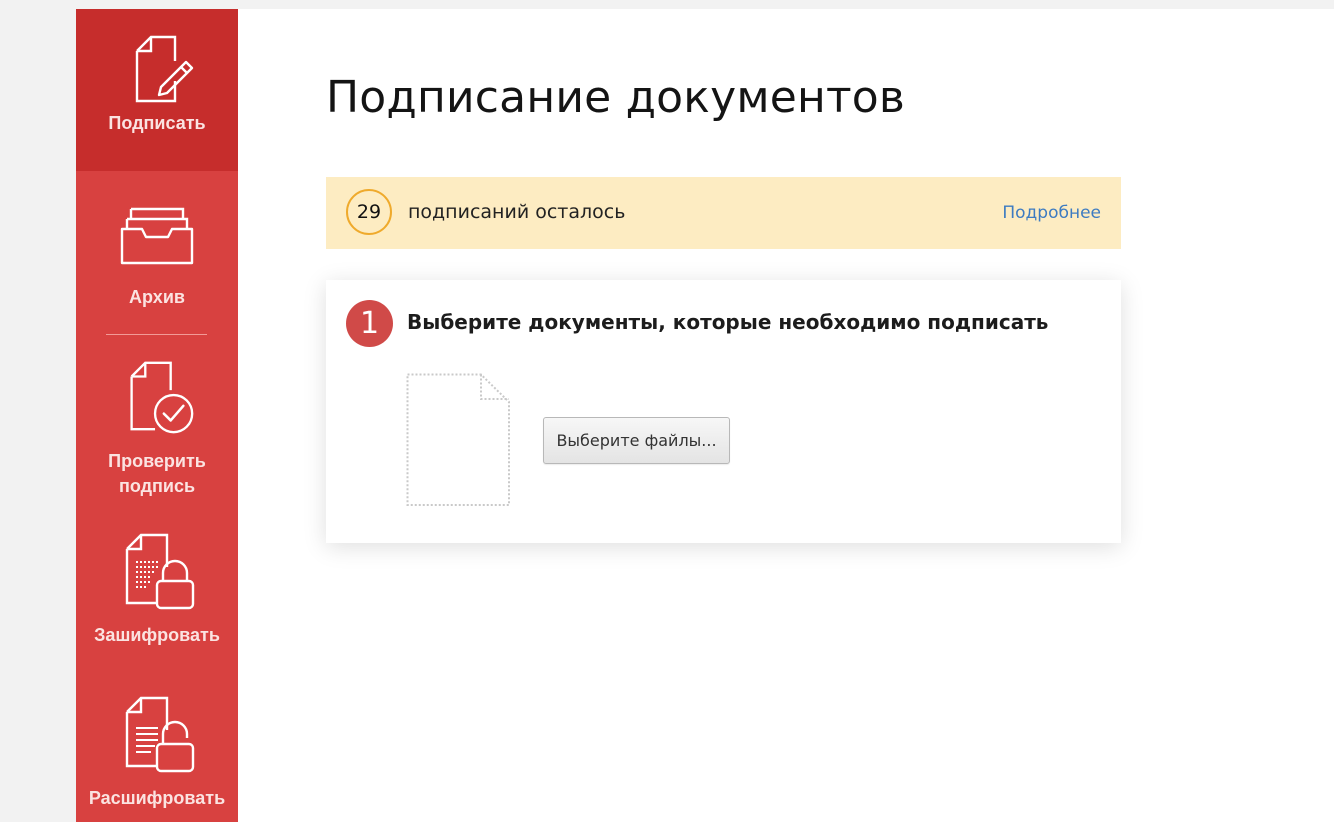 The image size is (1334, 822). I want to click on sidebar-item-decrypt: Расшифровать, so click(157, 753).